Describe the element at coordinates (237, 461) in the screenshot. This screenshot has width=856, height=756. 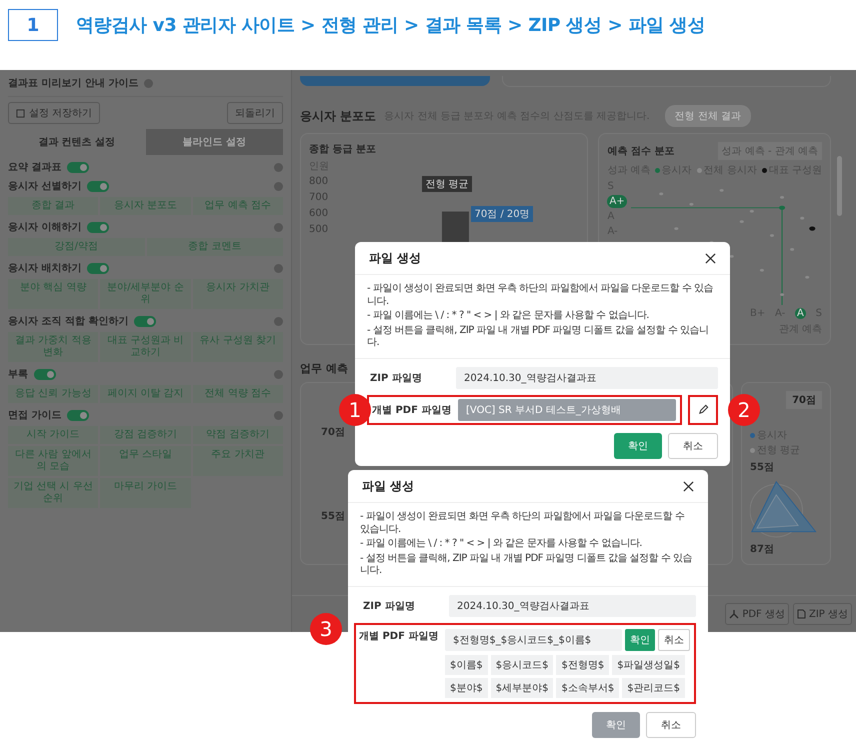
I see `content-chip: 주요 가치관` at that location.